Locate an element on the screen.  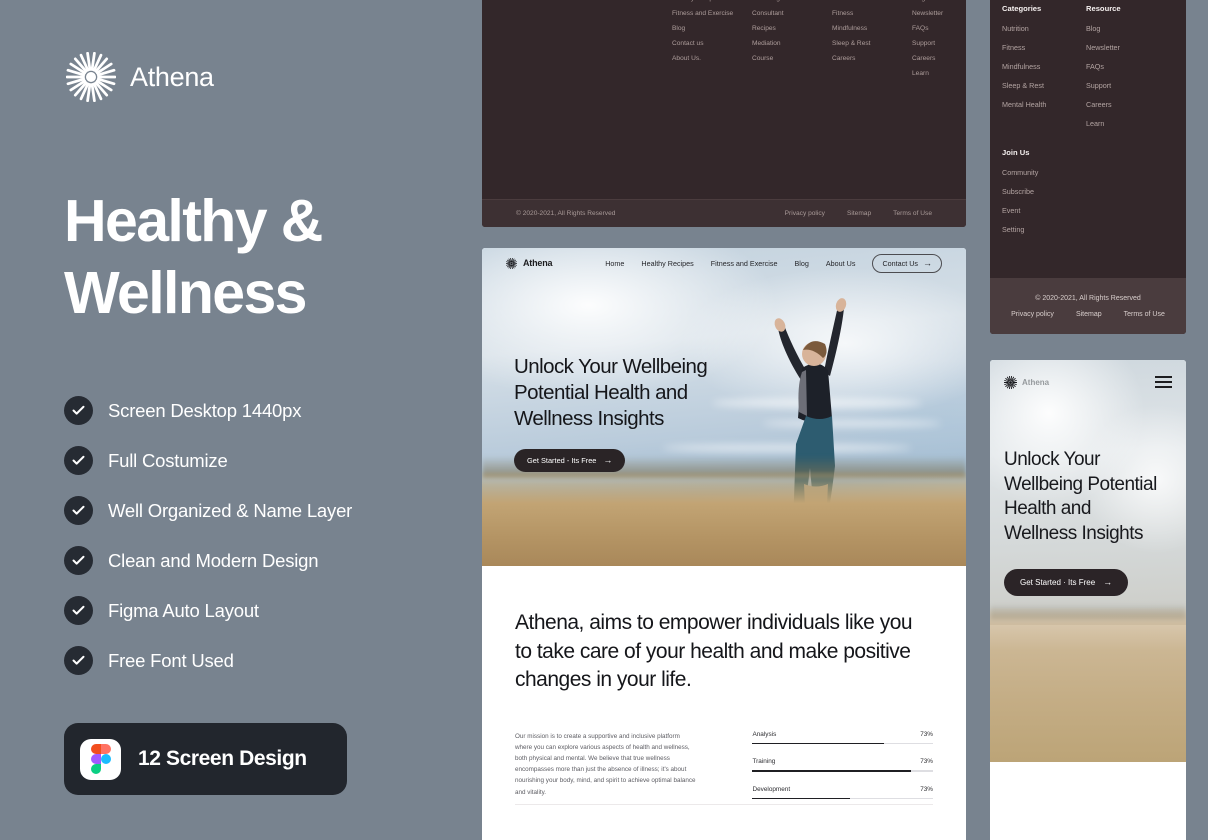
contact-us-button: Contact Us → is located at coordinates (907, 263).